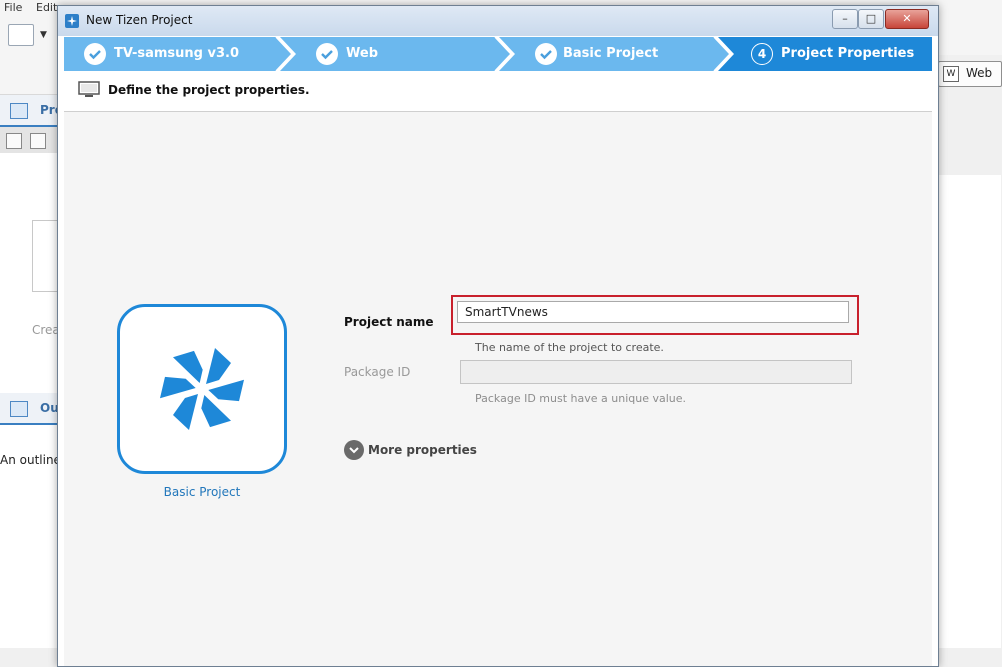 The height and width of the screenshot is (667, 1002). What do you see at coordinates (30, 460) in the screenshot?
I see `outline-text: An outline` at bounding box center [30, 460].